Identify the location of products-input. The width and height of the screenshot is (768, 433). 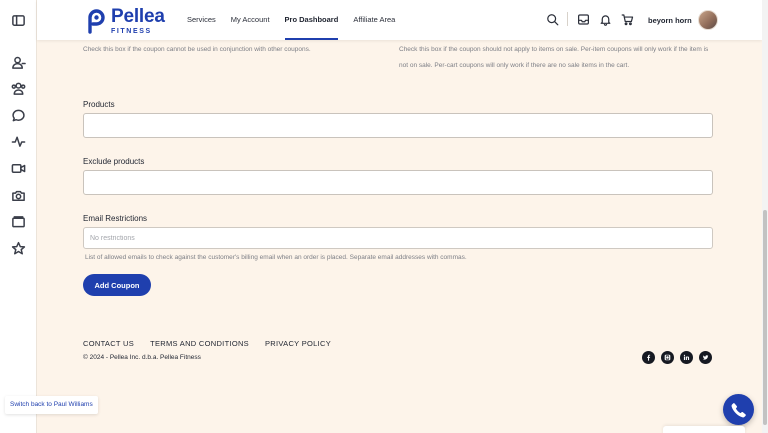
(398, 125).